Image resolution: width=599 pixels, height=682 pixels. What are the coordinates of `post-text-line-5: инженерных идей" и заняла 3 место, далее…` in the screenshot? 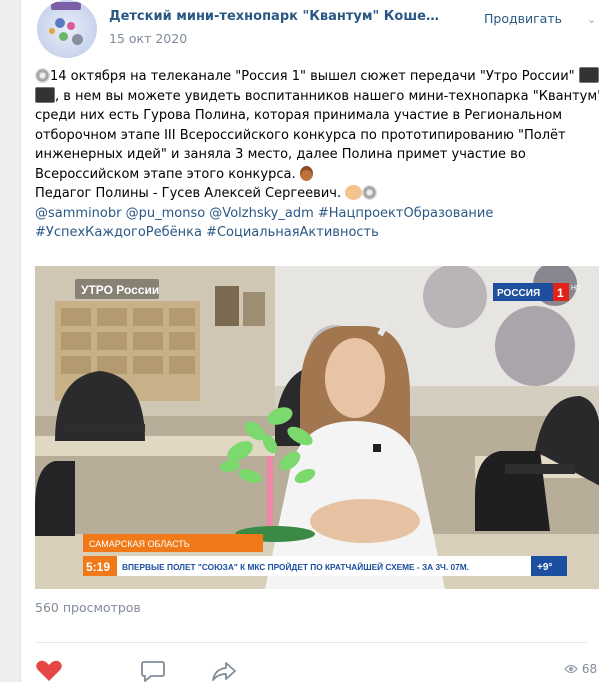 It's located at (280, 154).